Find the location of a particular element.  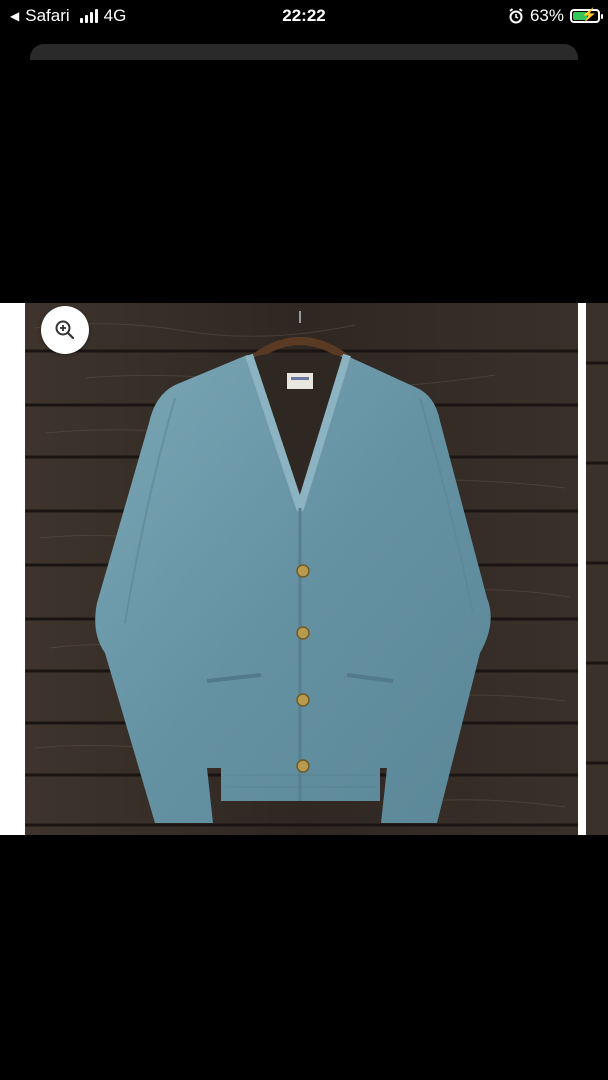

status-bar: ◀ Safari 4G 22:22 63% ⚡ is located at coordinates (304, 16).